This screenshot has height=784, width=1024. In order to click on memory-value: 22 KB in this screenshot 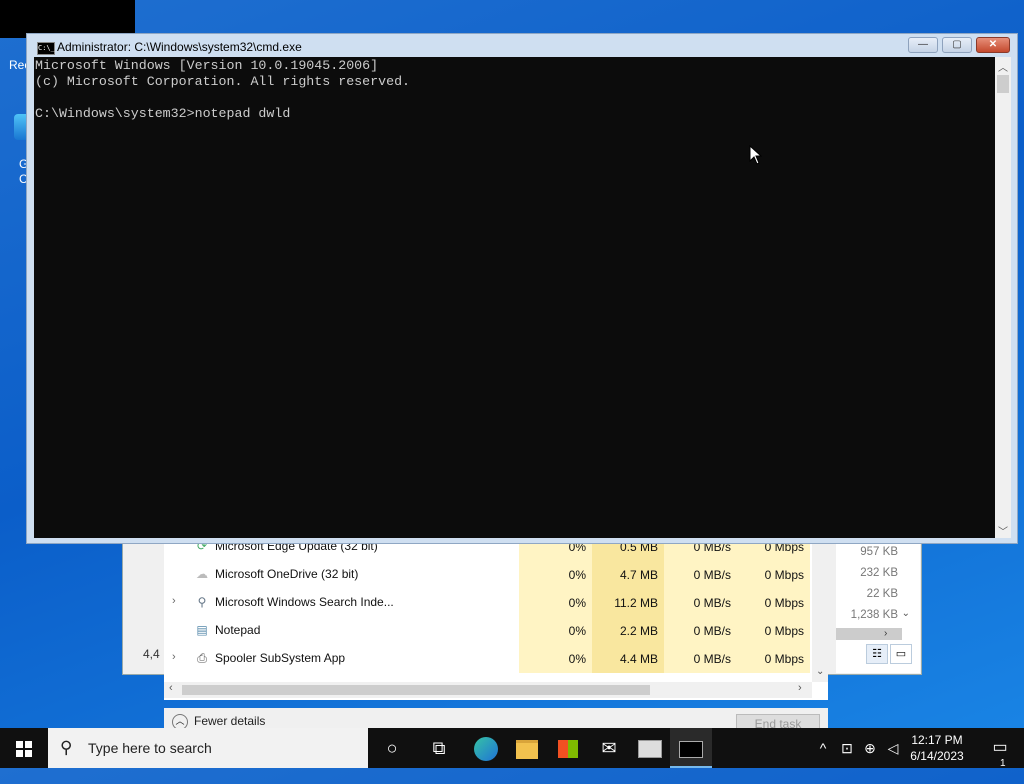, I will do `click(882, 594)`.